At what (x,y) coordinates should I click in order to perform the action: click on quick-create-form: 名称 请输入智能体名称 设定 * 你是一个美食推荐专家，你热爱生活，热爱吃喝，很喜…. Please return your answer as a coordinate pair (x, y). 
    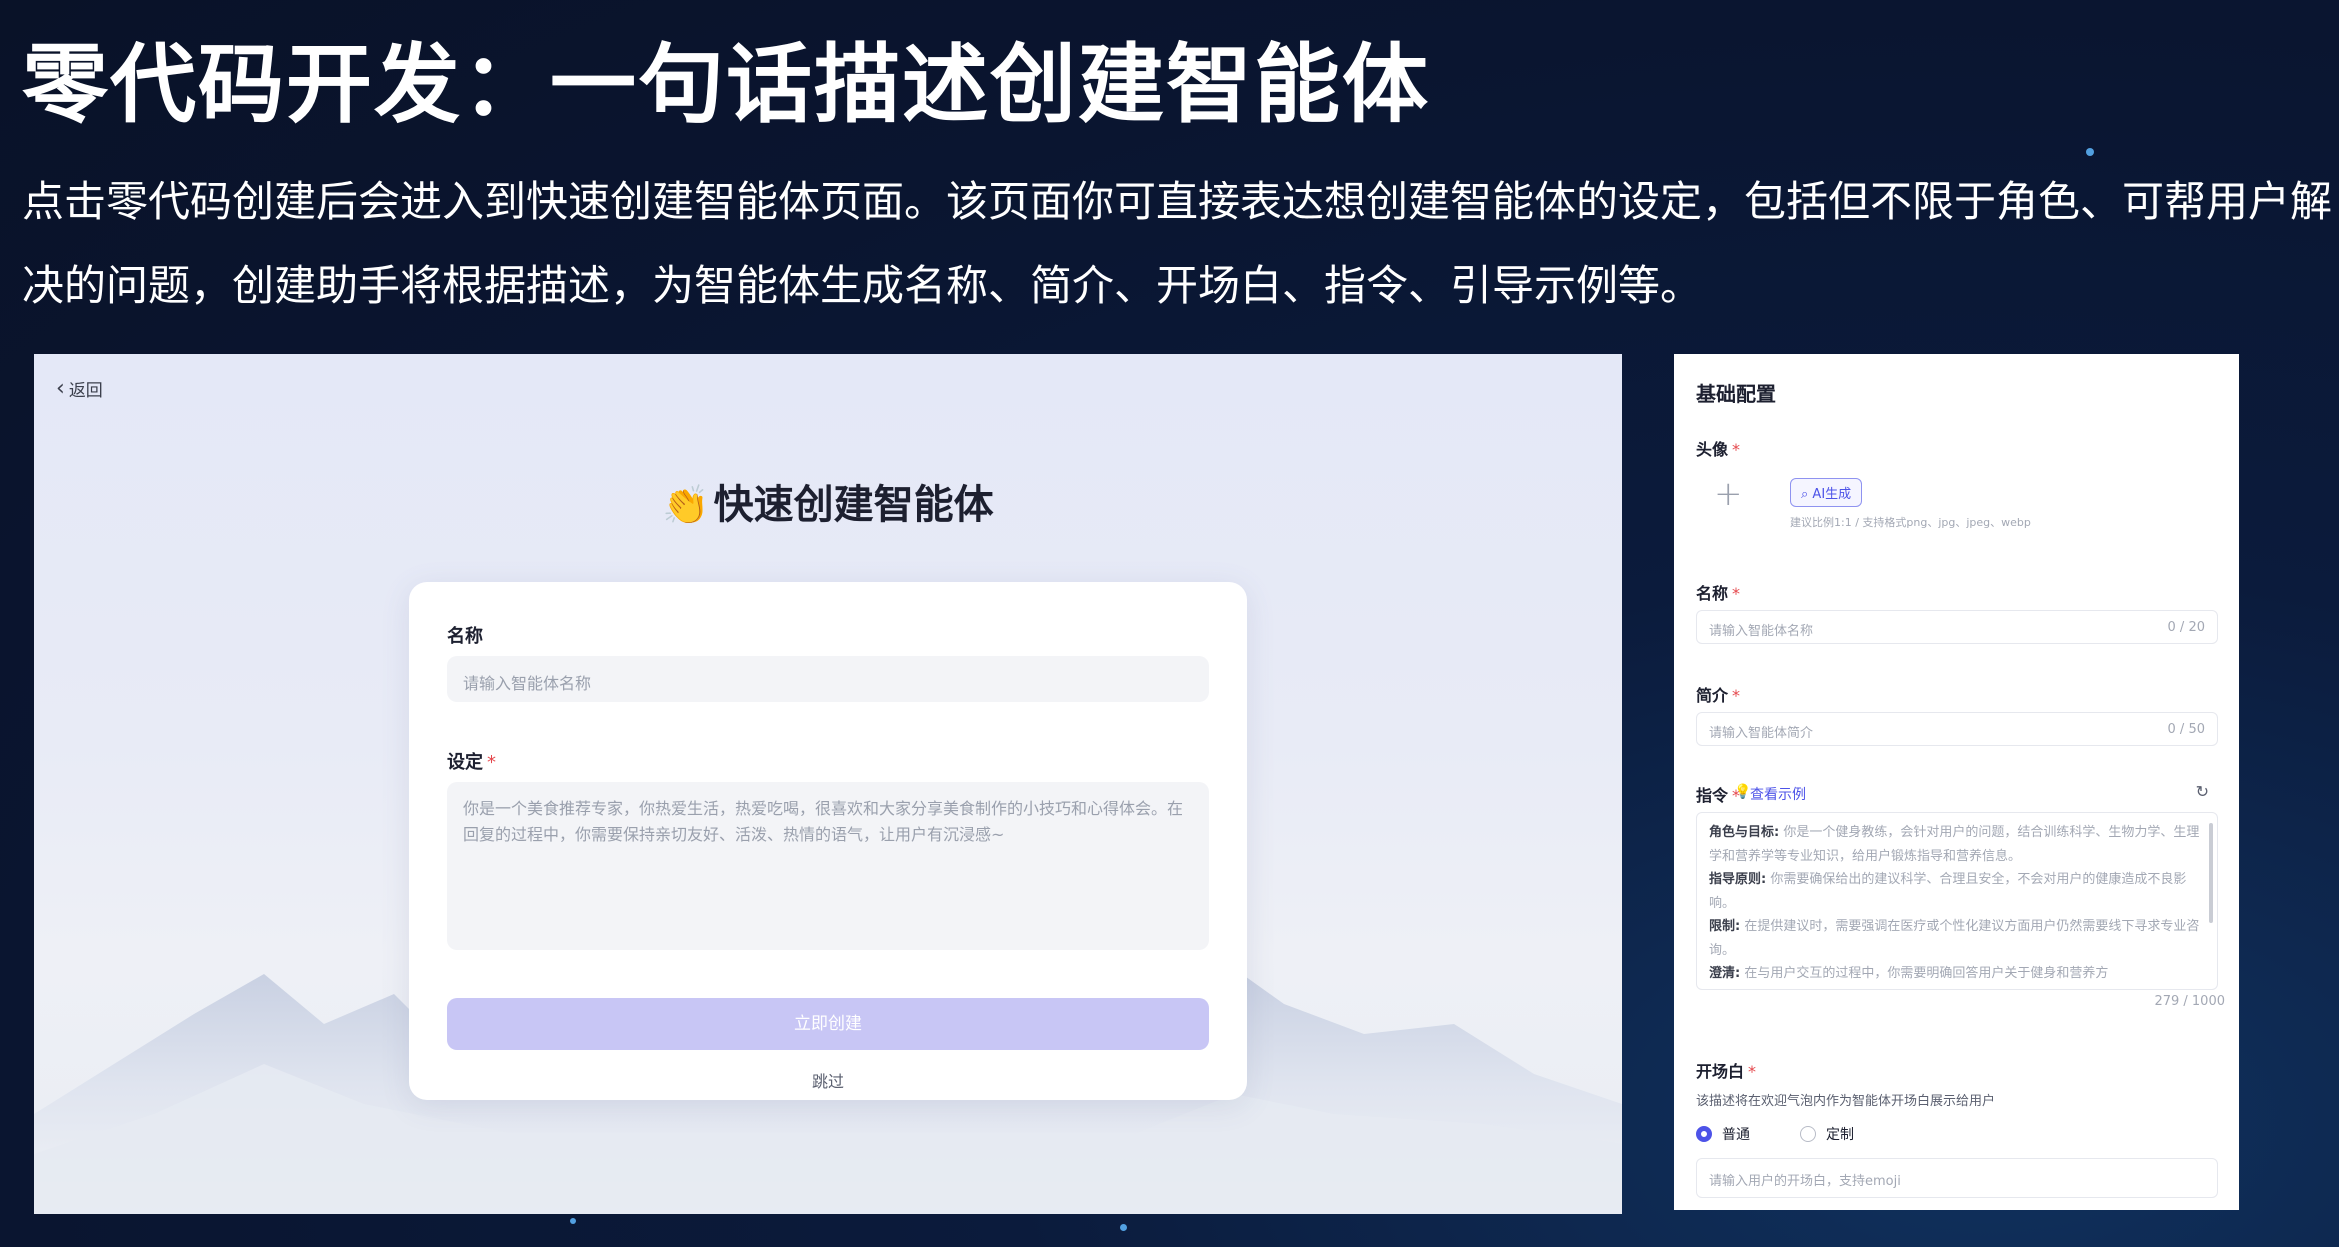
    Looking at the image, I should click on (828, 841).